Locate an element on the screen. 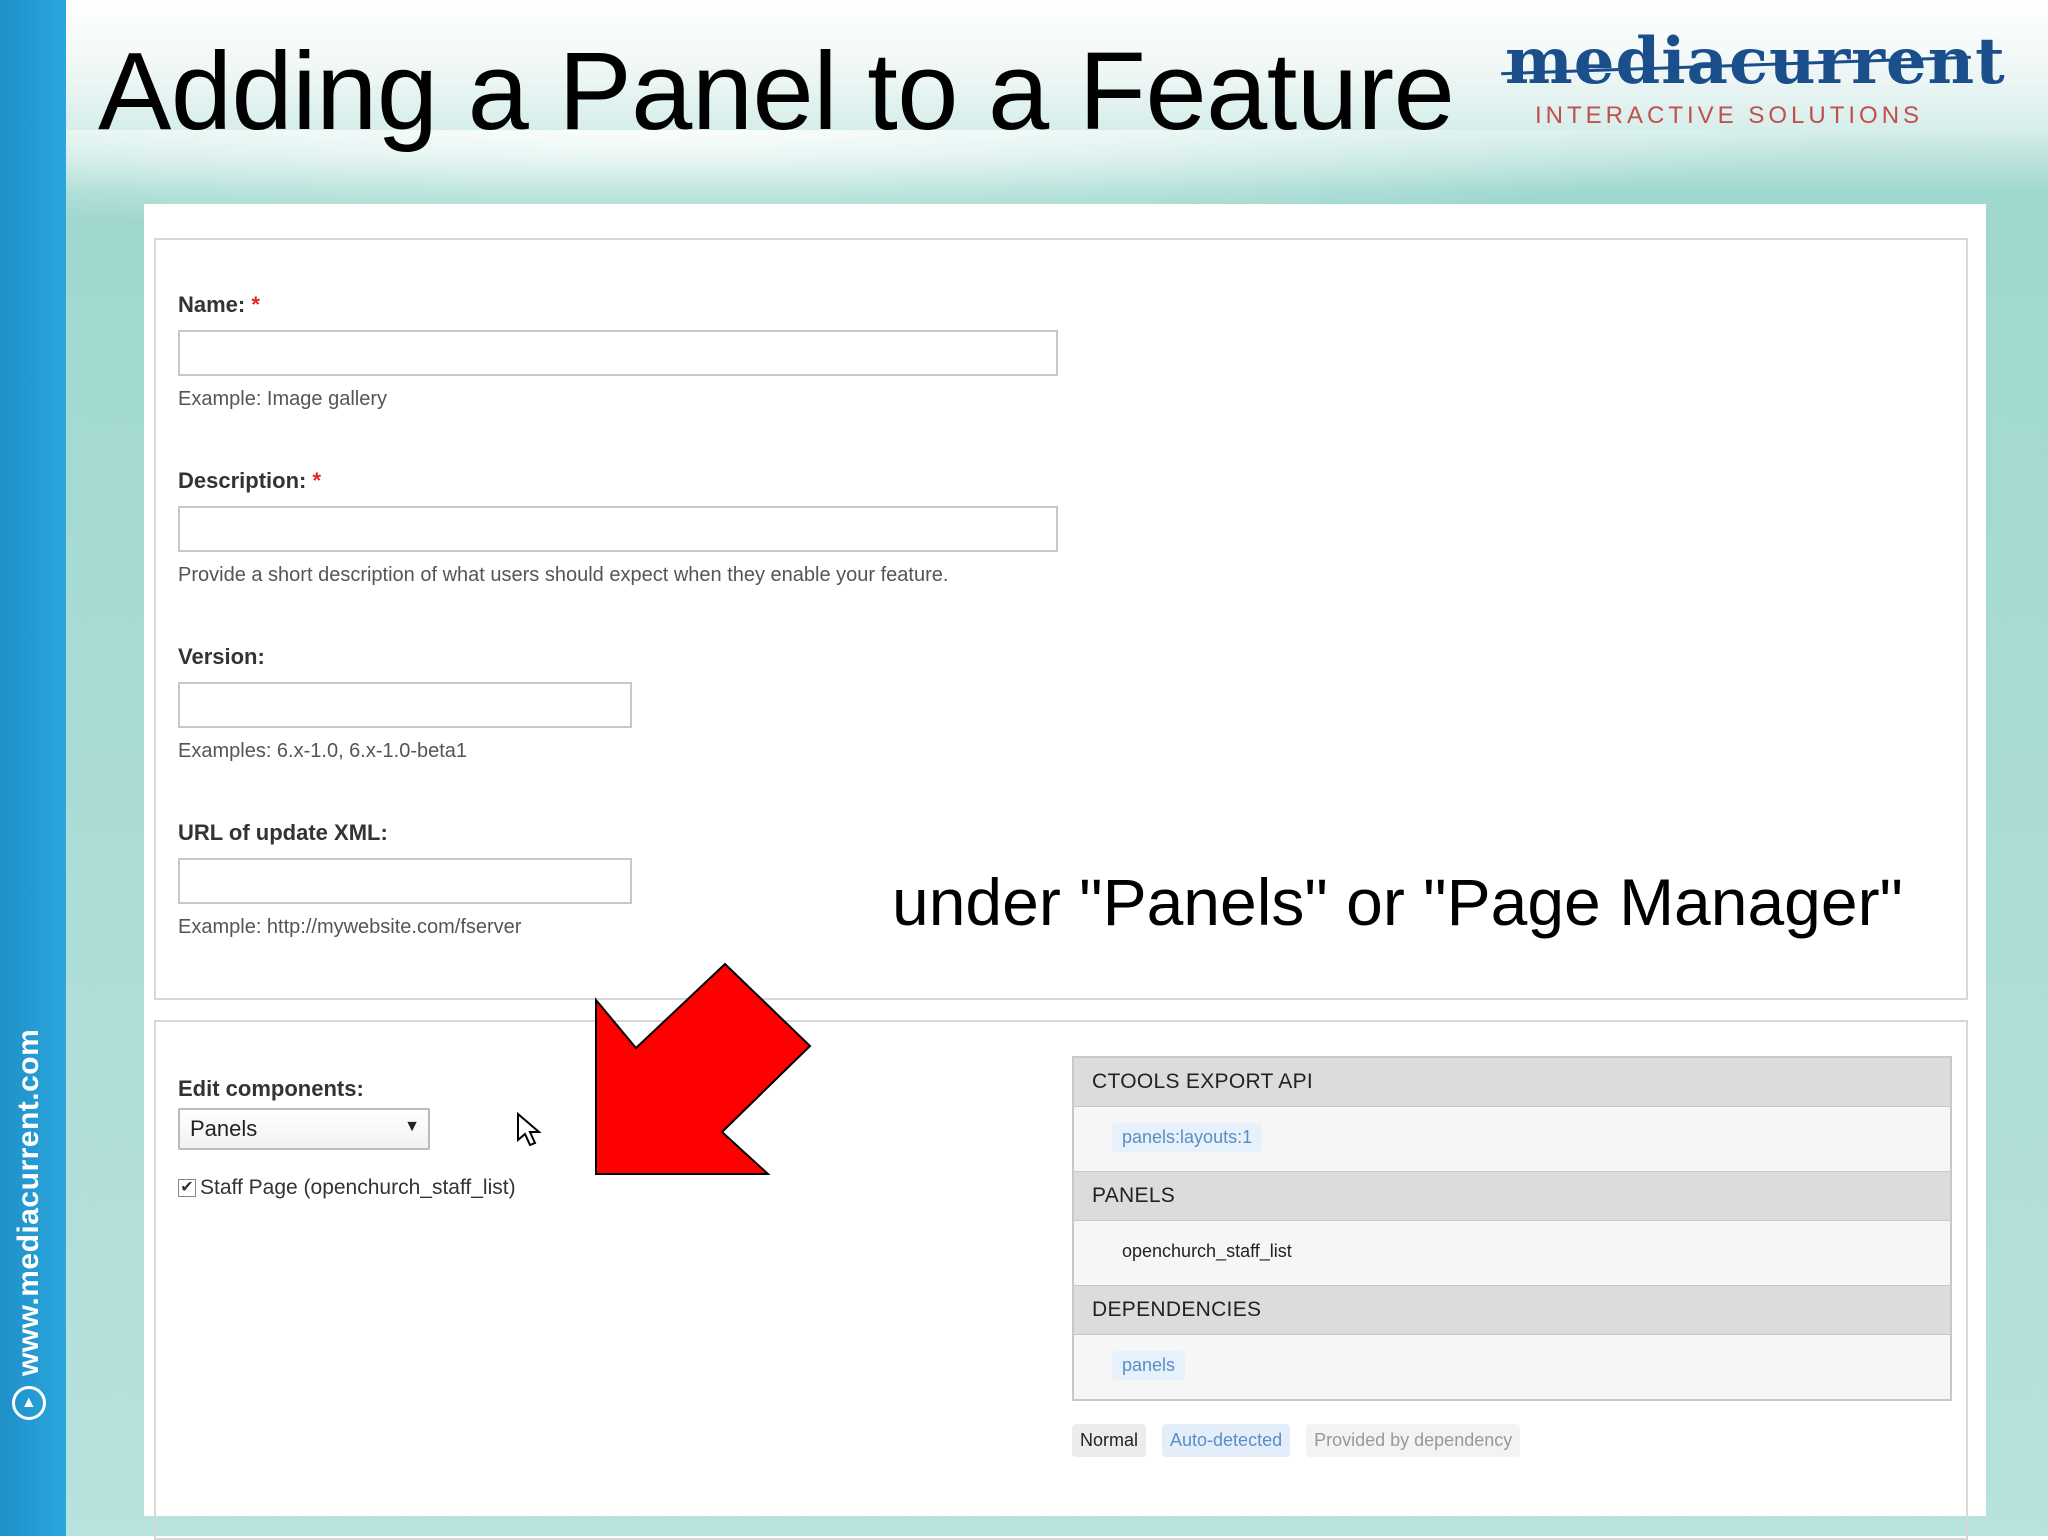  name-input is located at coordinates (618, 353).